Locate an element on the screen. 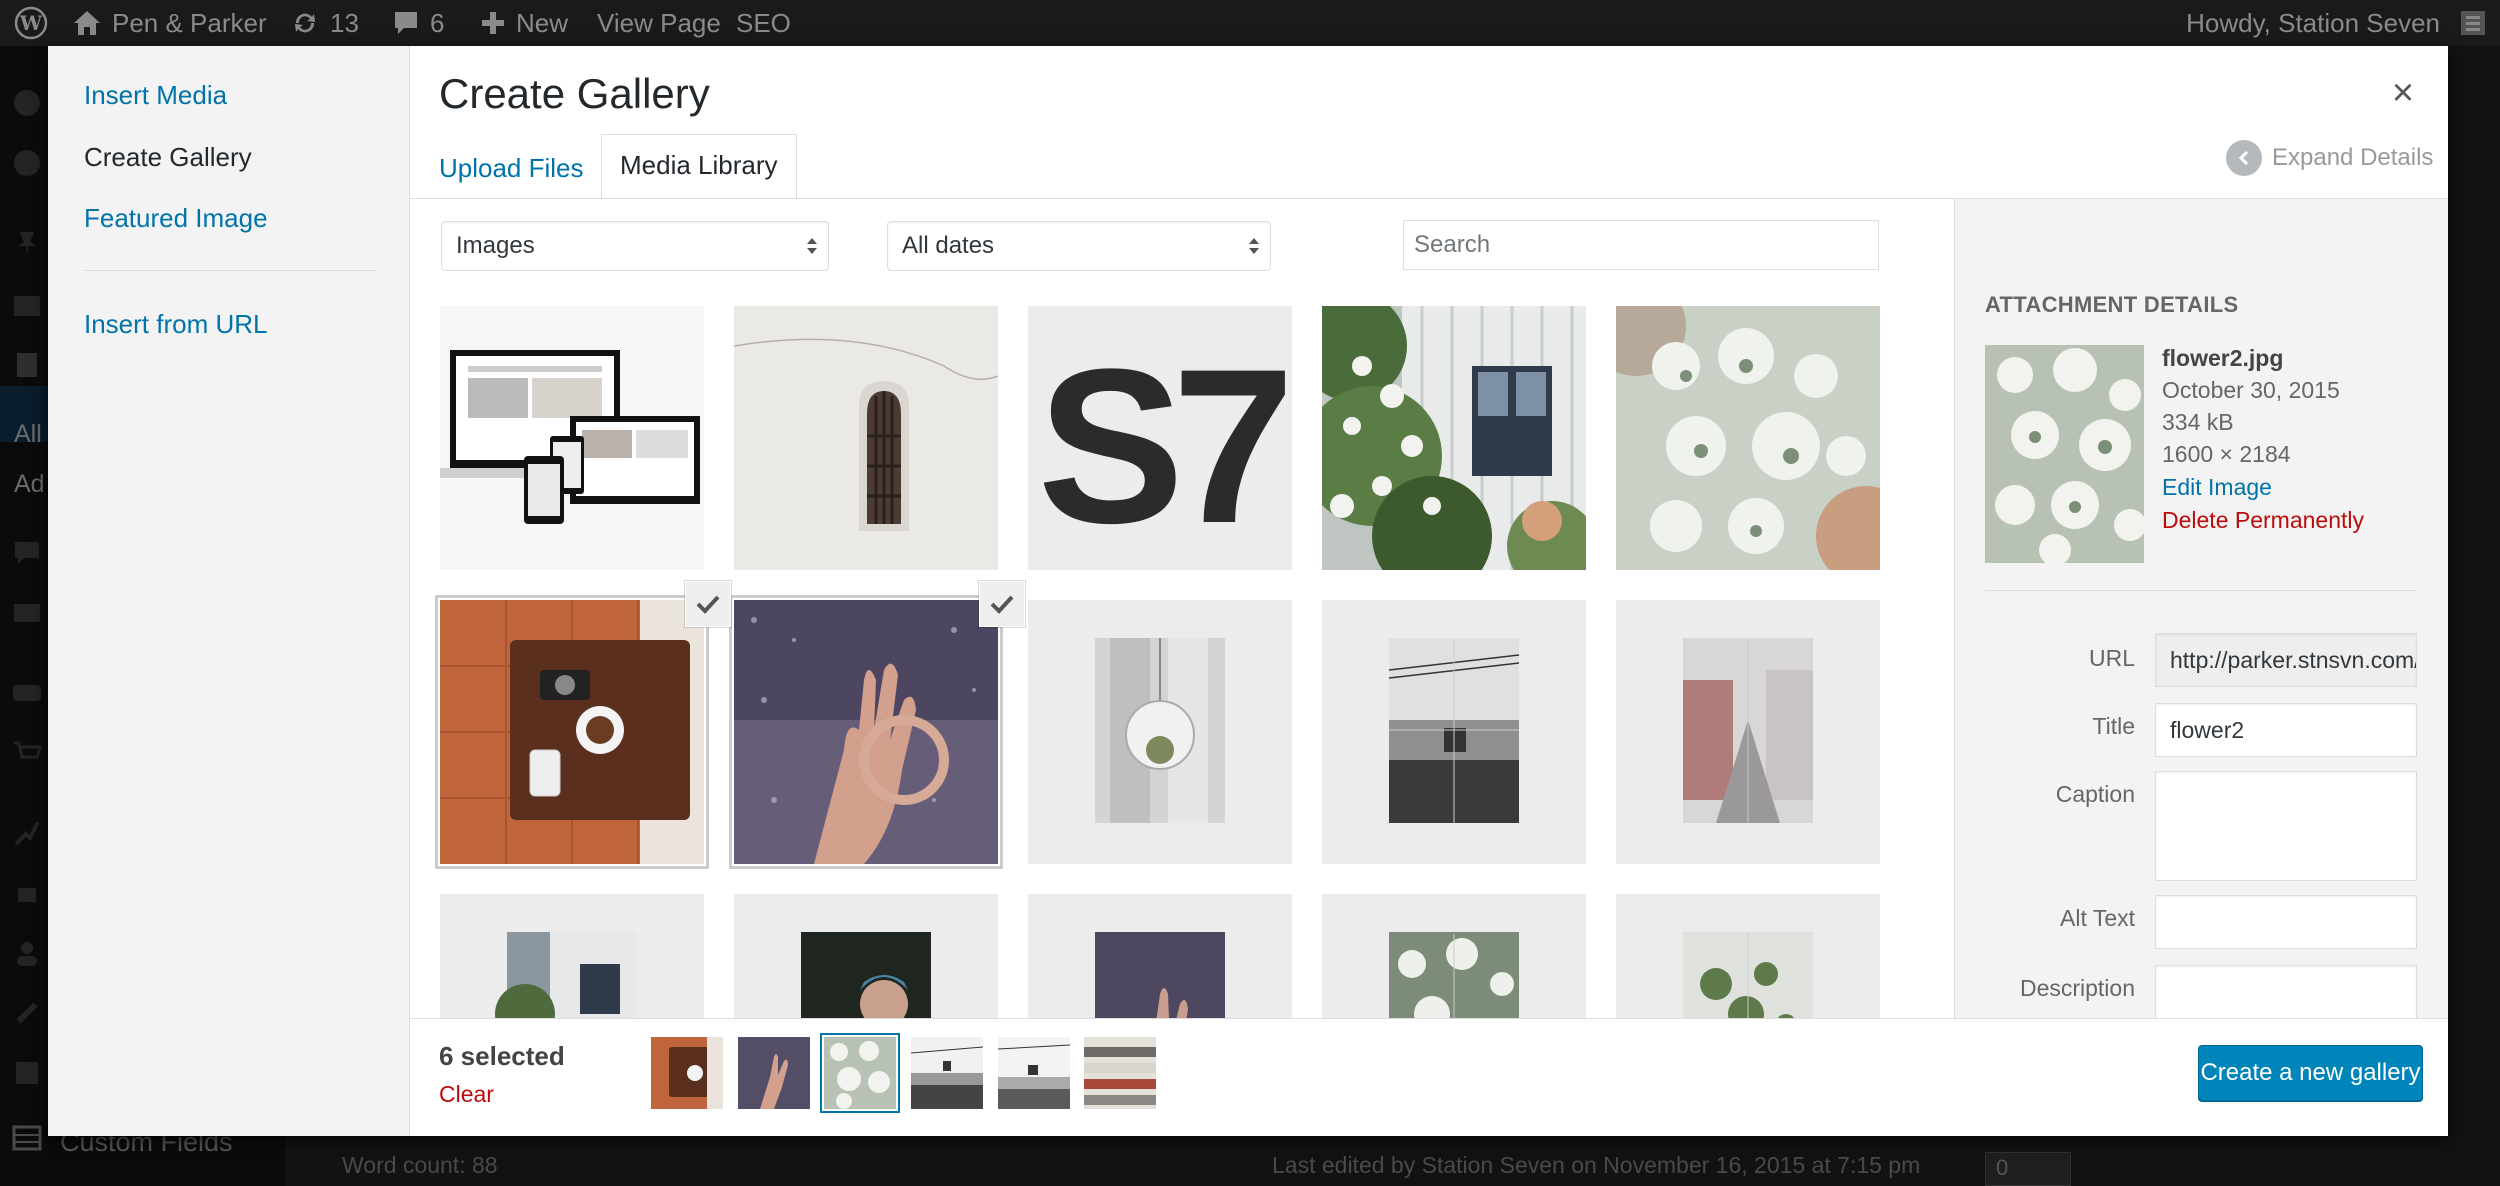 This screenshot has width=2500, height=1186. selected-thumb-wood-planks is located at coordinates (1120, 1073).